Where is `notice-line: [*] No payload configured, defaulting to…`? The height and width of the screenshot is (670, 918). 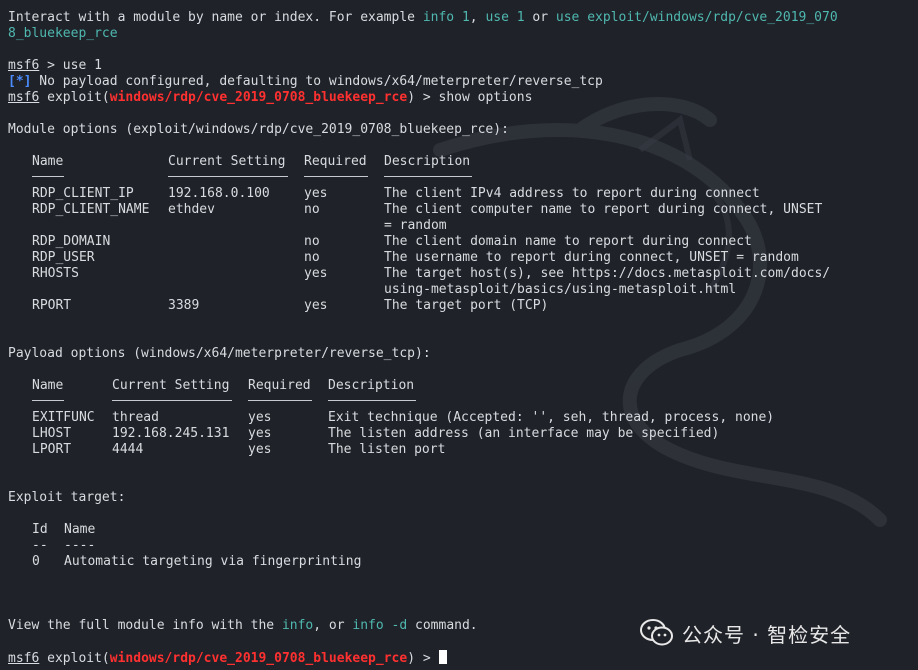
notice-line: [*] No payload configured, defaulting to… is located at coordinates (305, 82).